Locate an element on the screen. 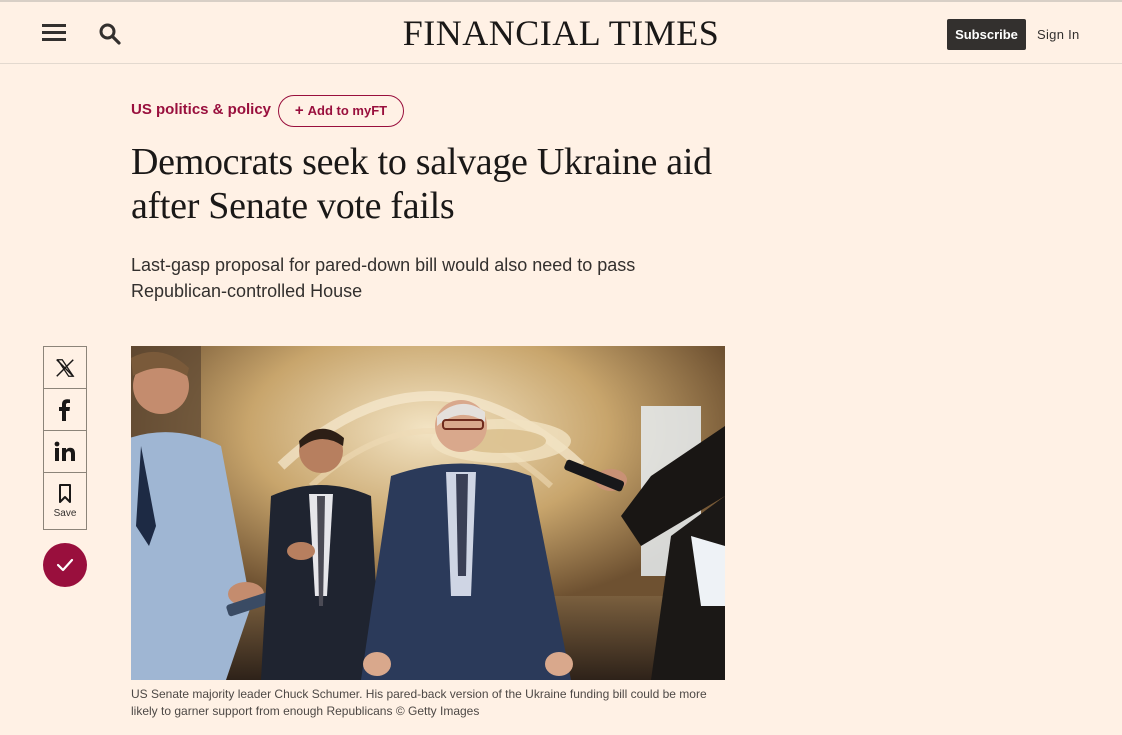 The image size is (1122, 735). save-label: Save is located at coordinates (65, 513).